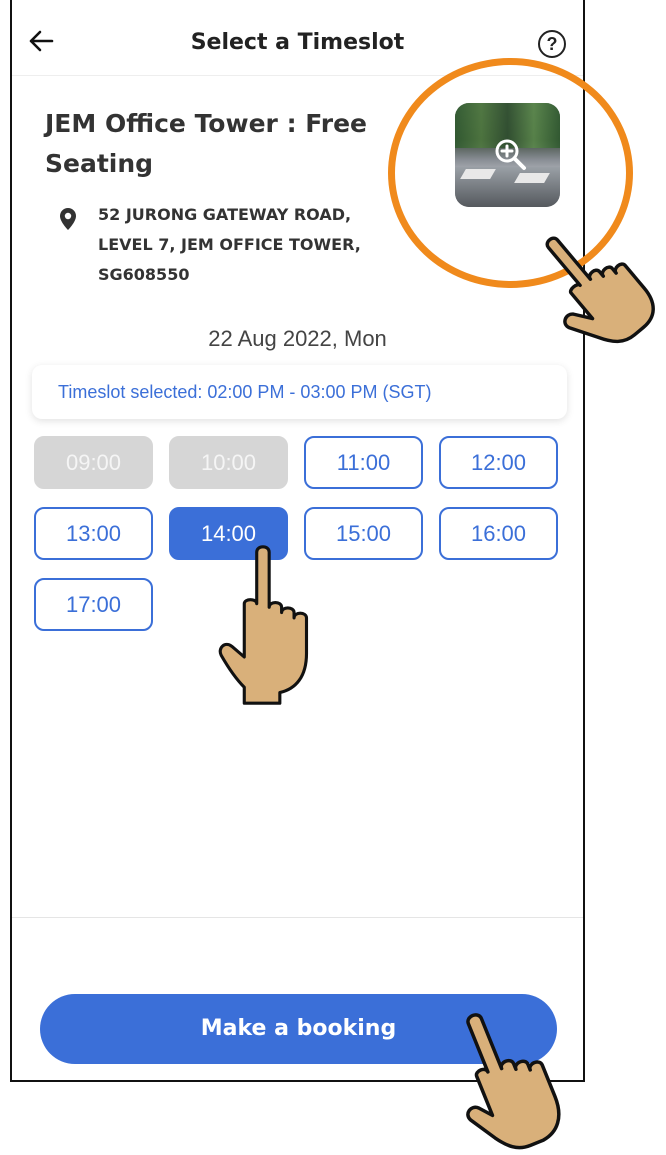 The height and width of the screenshot is (1155, 666). What do you see at coordinates (297, 42) in the screenshot?
I see `page-title: Select a Timeslot` at bounding box center [297, 42].